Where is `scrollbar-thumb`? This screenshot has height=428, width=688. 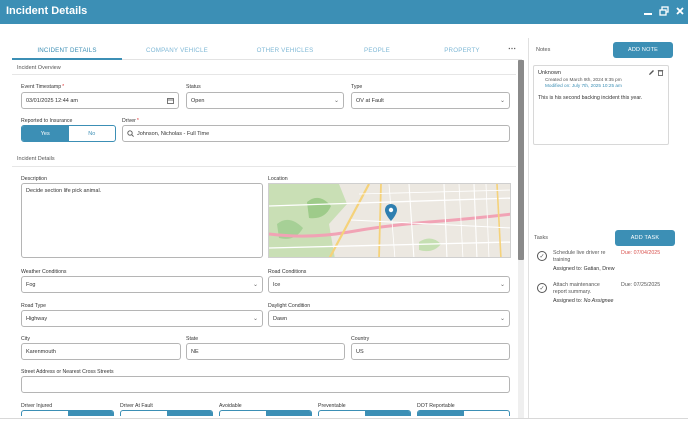
scrollbar-thumb is located at coordinates (521, 160).